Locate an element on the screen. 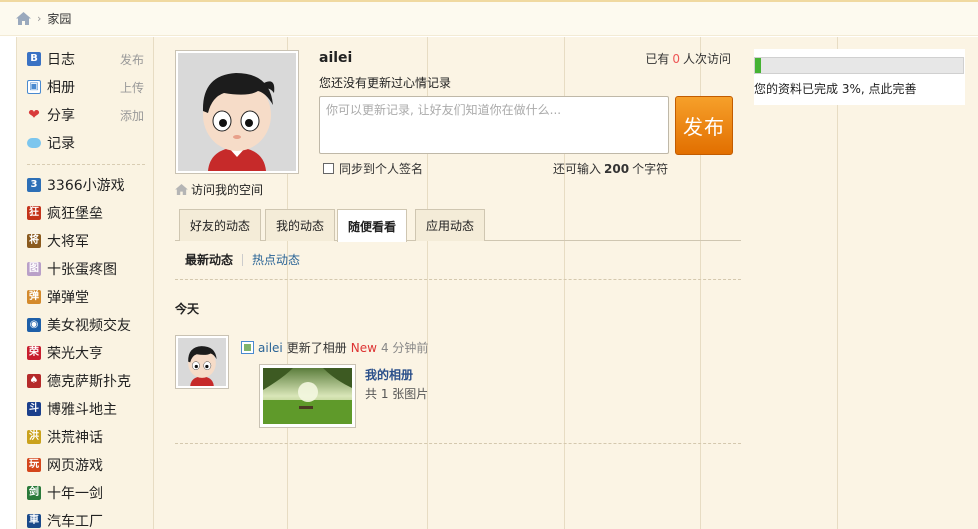 This screenshot has height=529, width=978. visit-my-space-link: 访问我的空间 is located at coordinates (219, 189).